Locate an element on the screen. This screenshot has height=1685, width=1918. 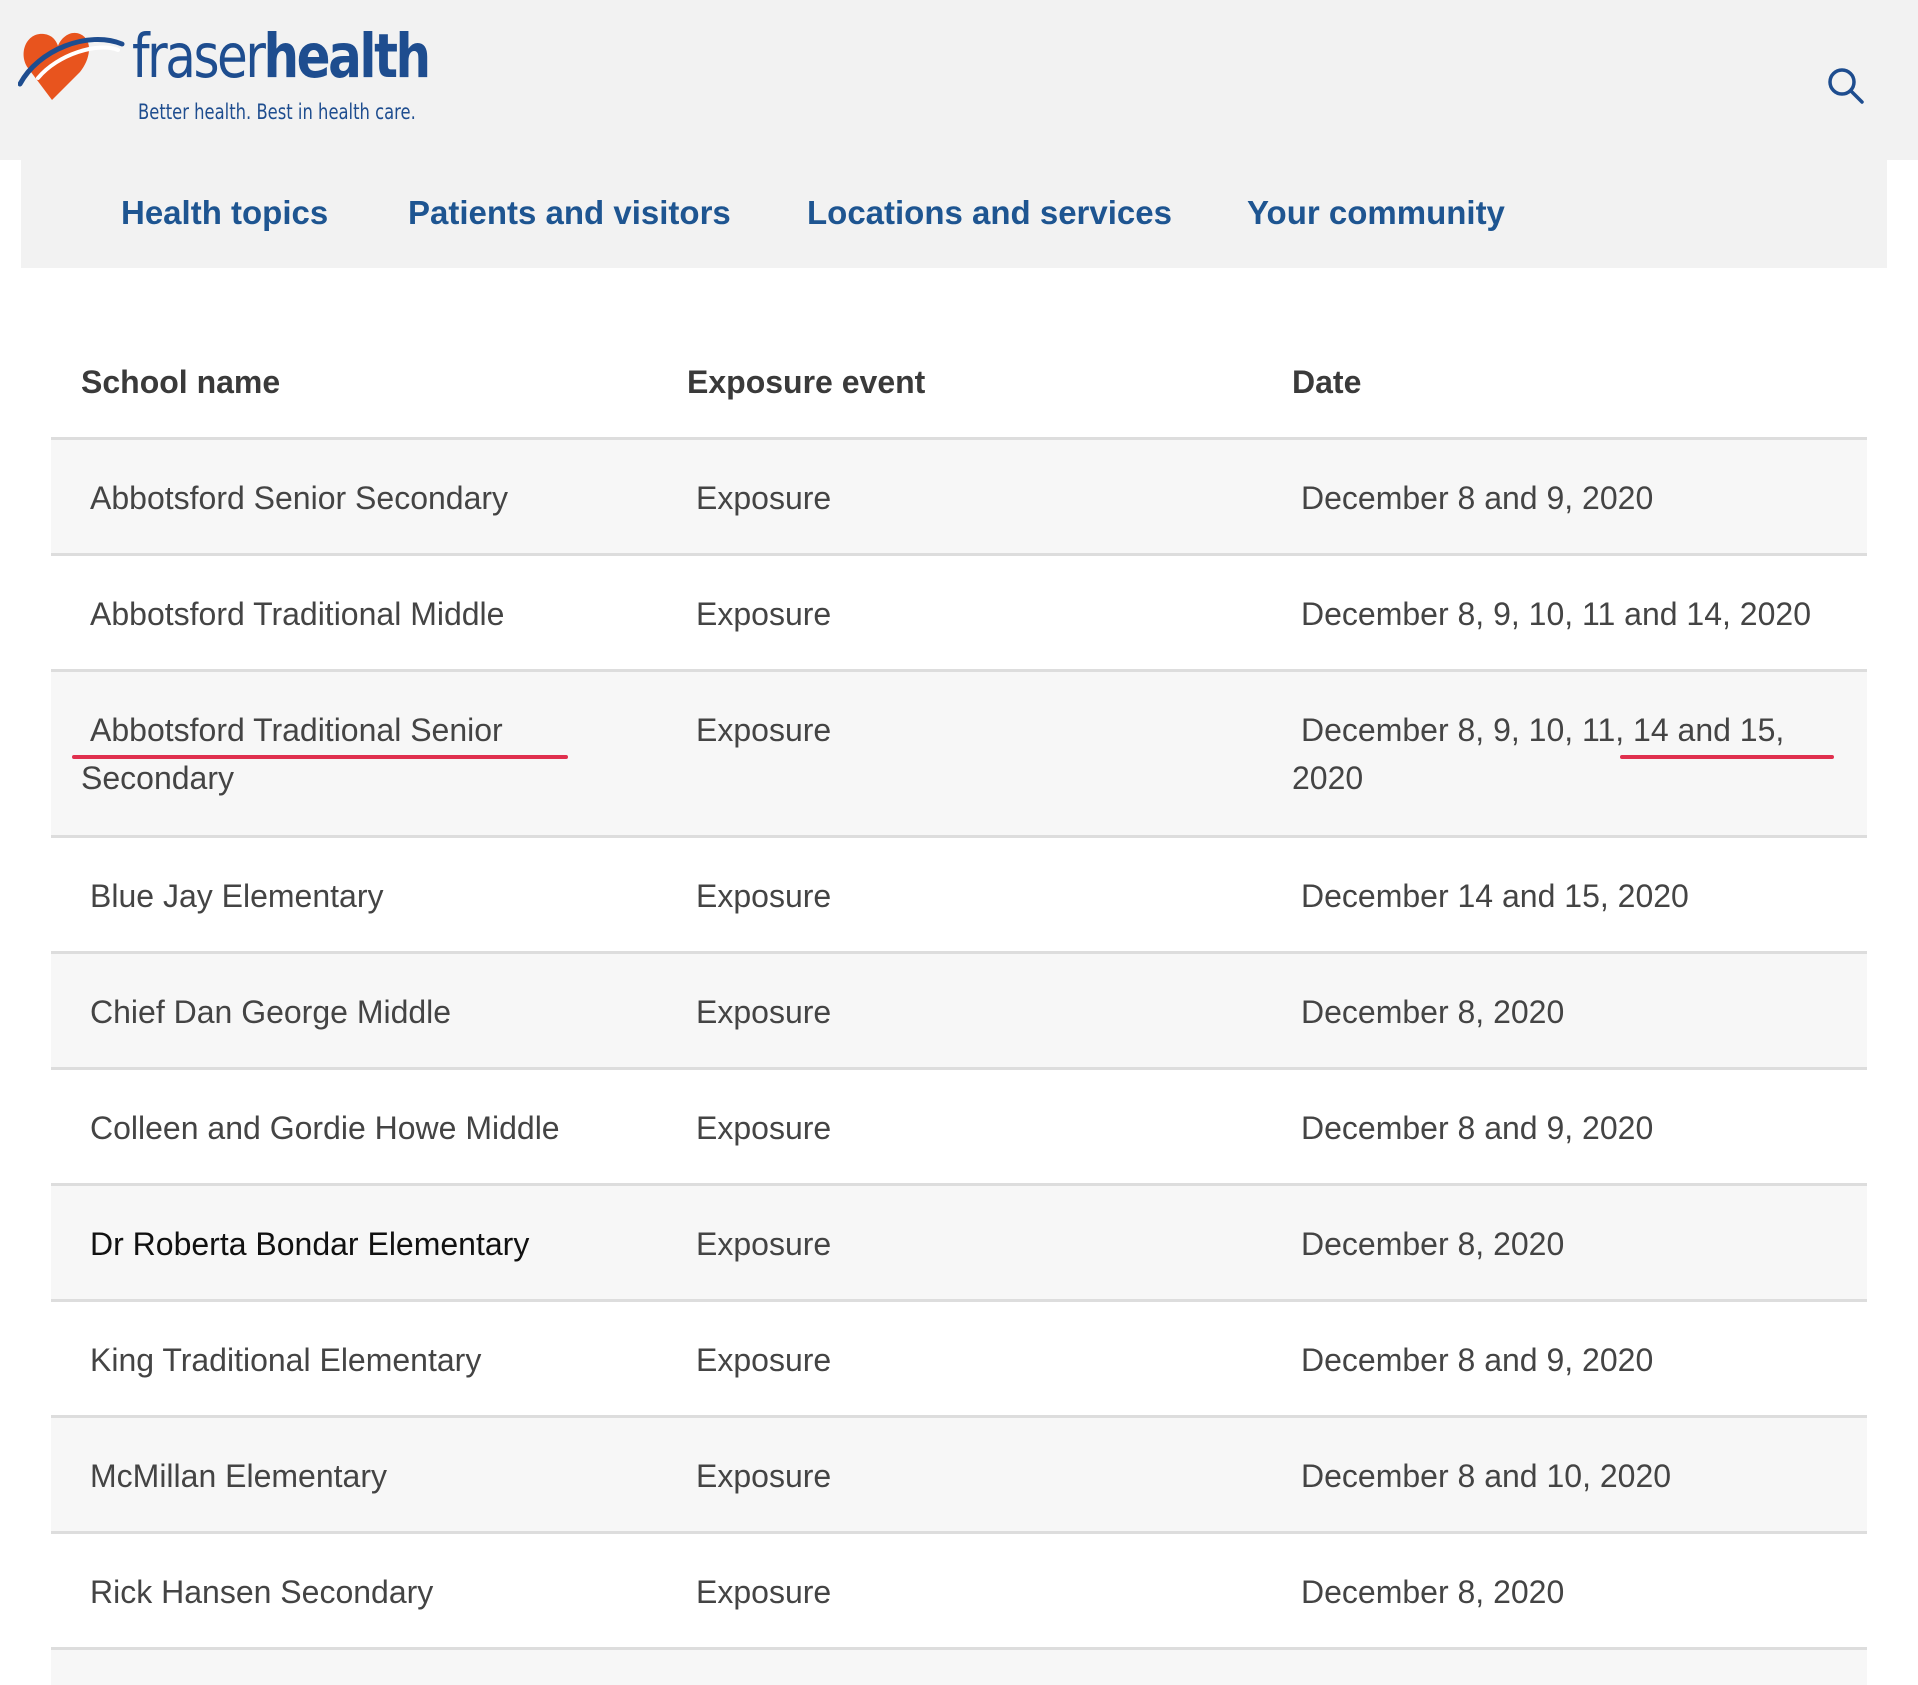
search-icon is located at coordinates (1846, 86).